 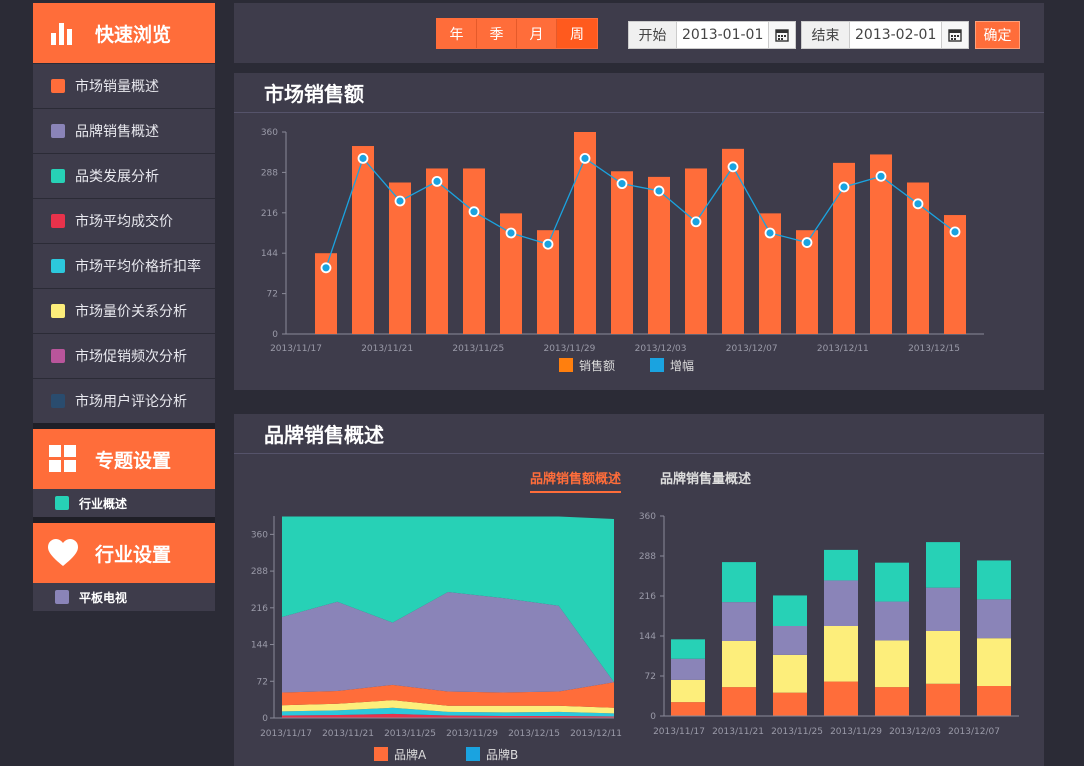 I want to click on industry-overview-swatch, so click(x=62, y=503).